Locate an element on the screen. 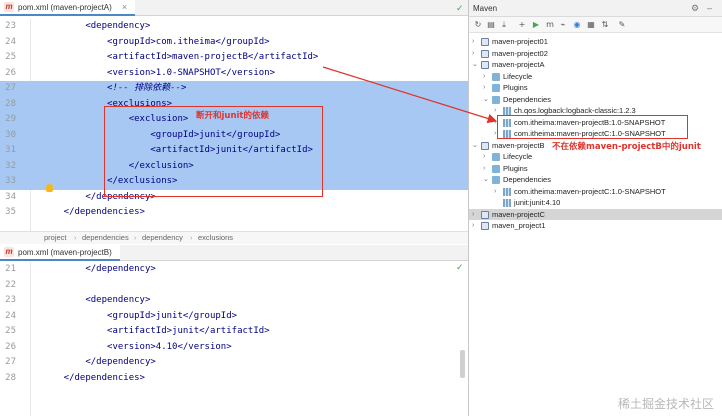 The width and height of the screenshot is (722, 416). code-line: 21 </dependency> is located at coordinates (234, 270).